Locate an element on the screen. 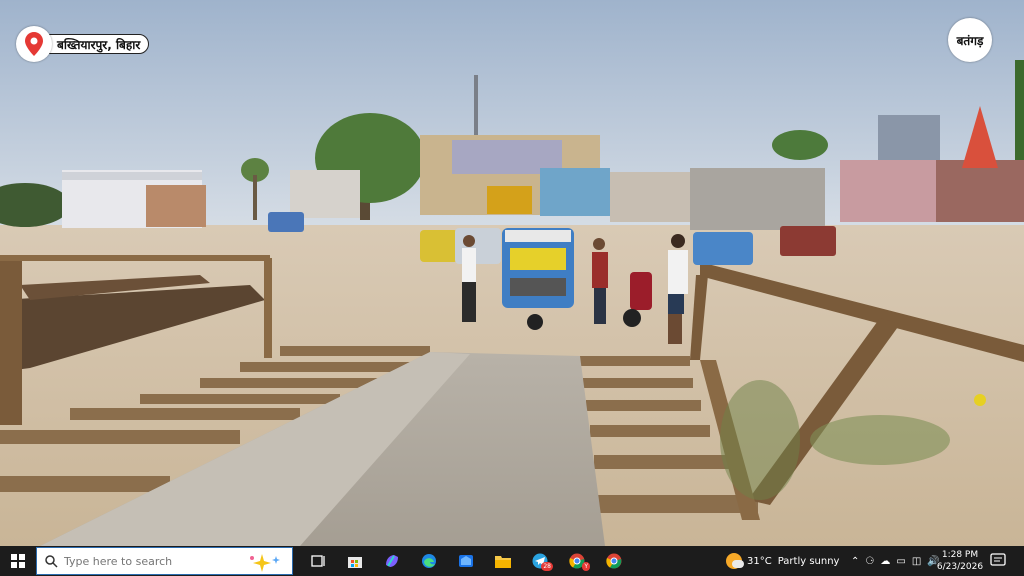 The width and height of the screenshot is (1024, 576). file-explorer-icon is located at coordinates (502, 561).